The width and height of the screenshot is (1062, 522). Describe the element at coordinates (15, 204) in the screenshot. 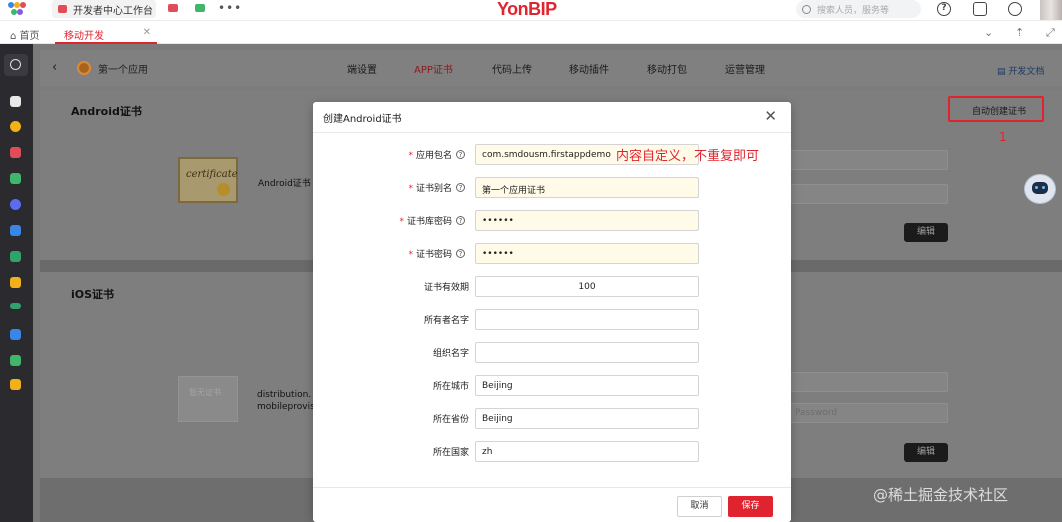

I see `circle-icon` at that location.